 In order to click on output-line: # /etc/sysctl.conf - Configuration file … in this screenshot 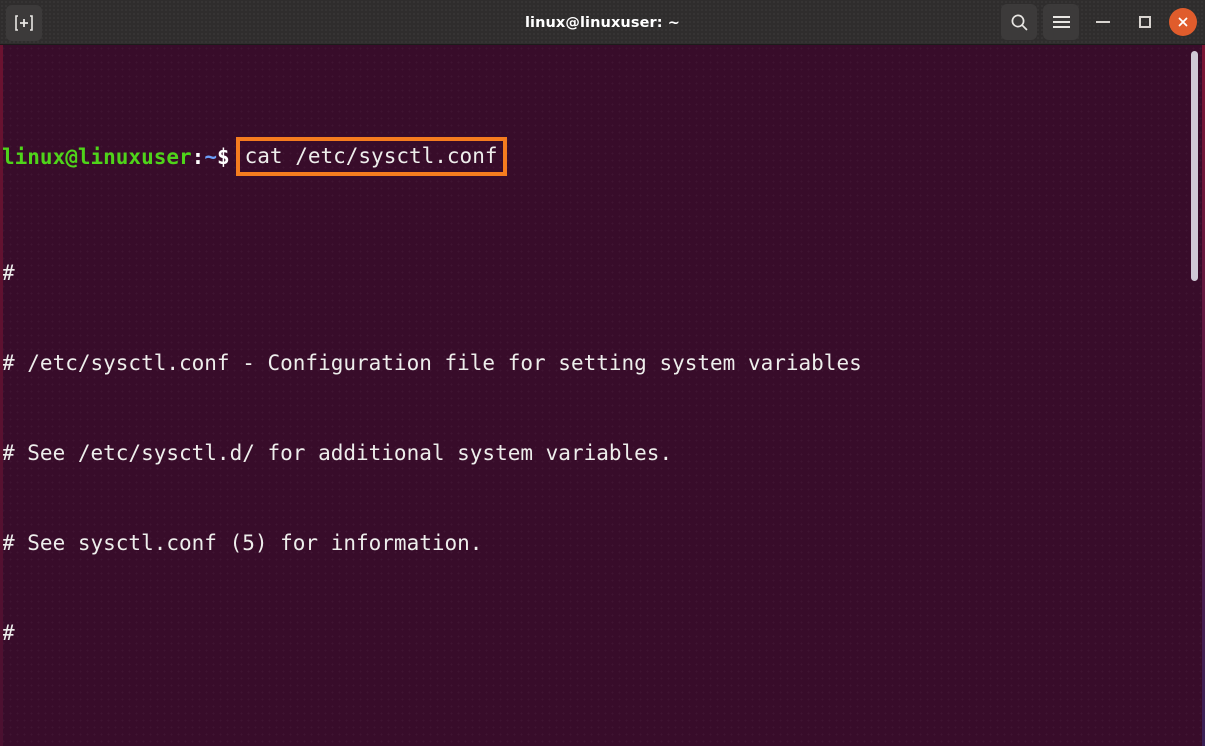, I will do `click(432, 363)`.